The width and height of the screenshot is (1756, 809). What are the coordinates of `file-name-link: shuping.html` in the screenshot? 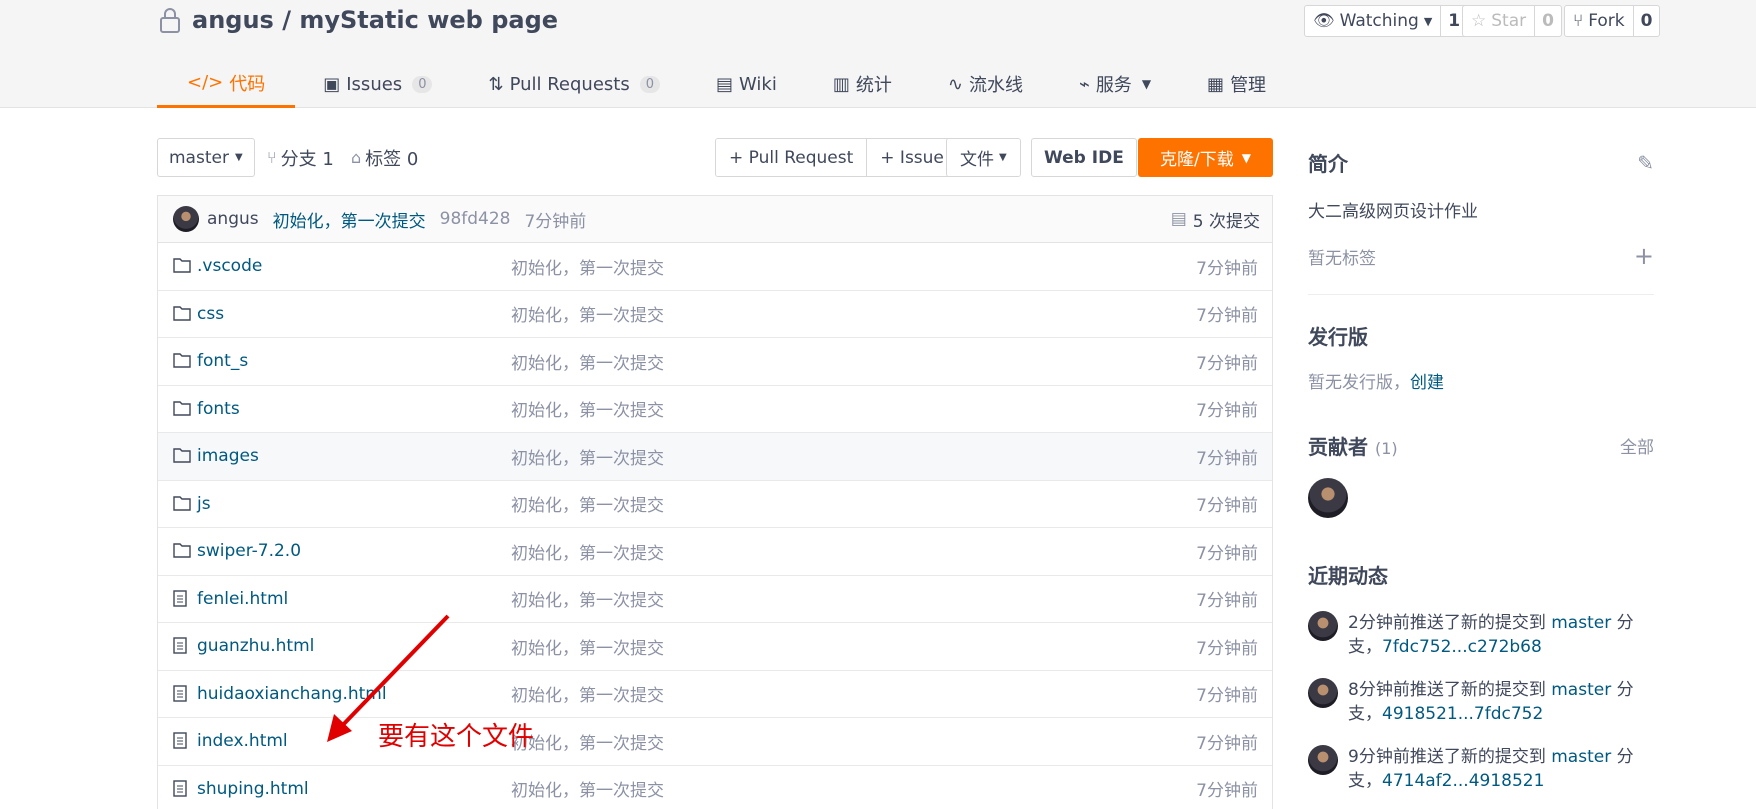 It's located at (253, 789).